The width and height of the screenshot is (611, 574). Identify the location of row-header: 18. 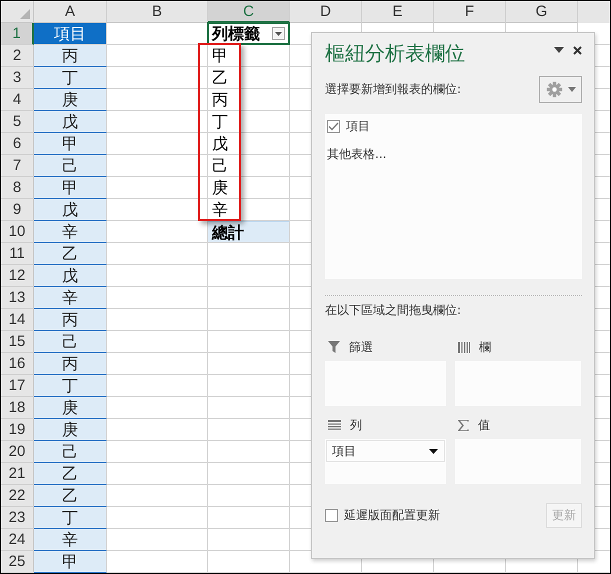
(17, 408).